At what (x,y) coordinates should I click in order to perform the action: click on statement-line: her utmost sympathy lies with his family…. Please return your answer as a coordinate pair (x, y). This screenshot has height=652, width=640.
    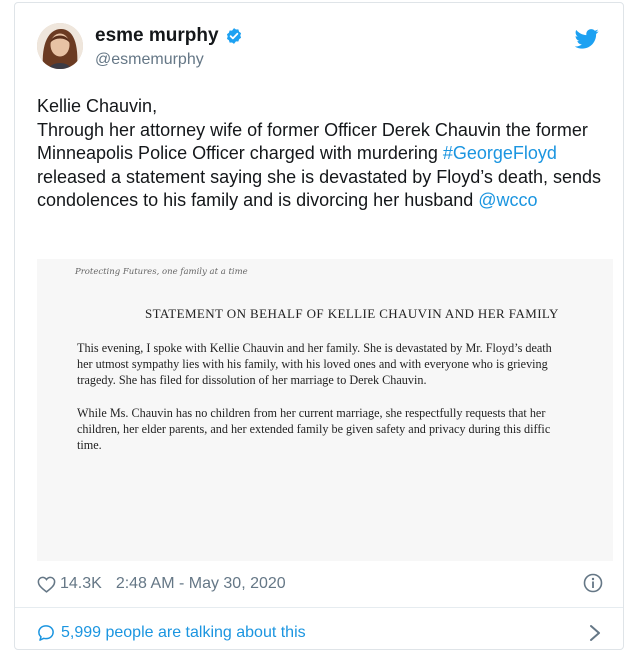
    Looking at the image, I should click on (312, 363).